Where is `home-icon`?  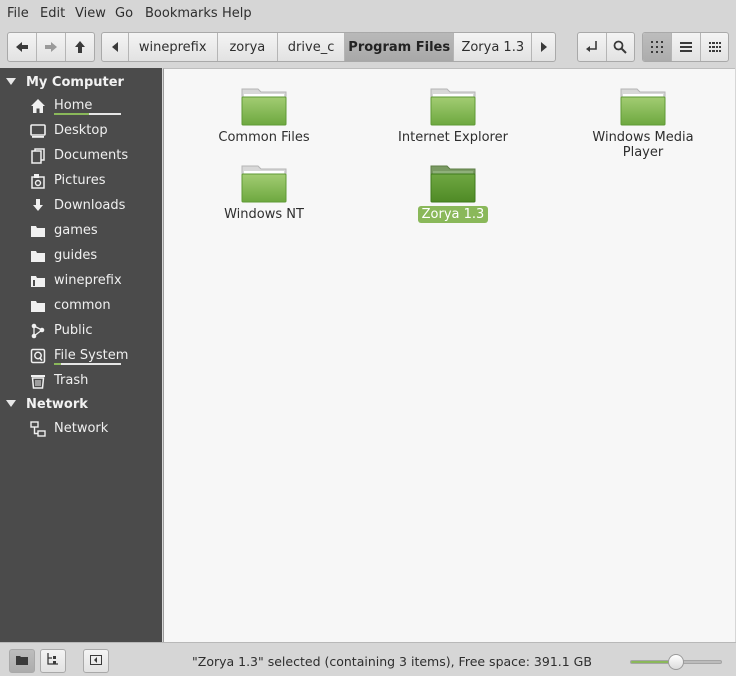
home-icon is located at coordinates (38, 106).